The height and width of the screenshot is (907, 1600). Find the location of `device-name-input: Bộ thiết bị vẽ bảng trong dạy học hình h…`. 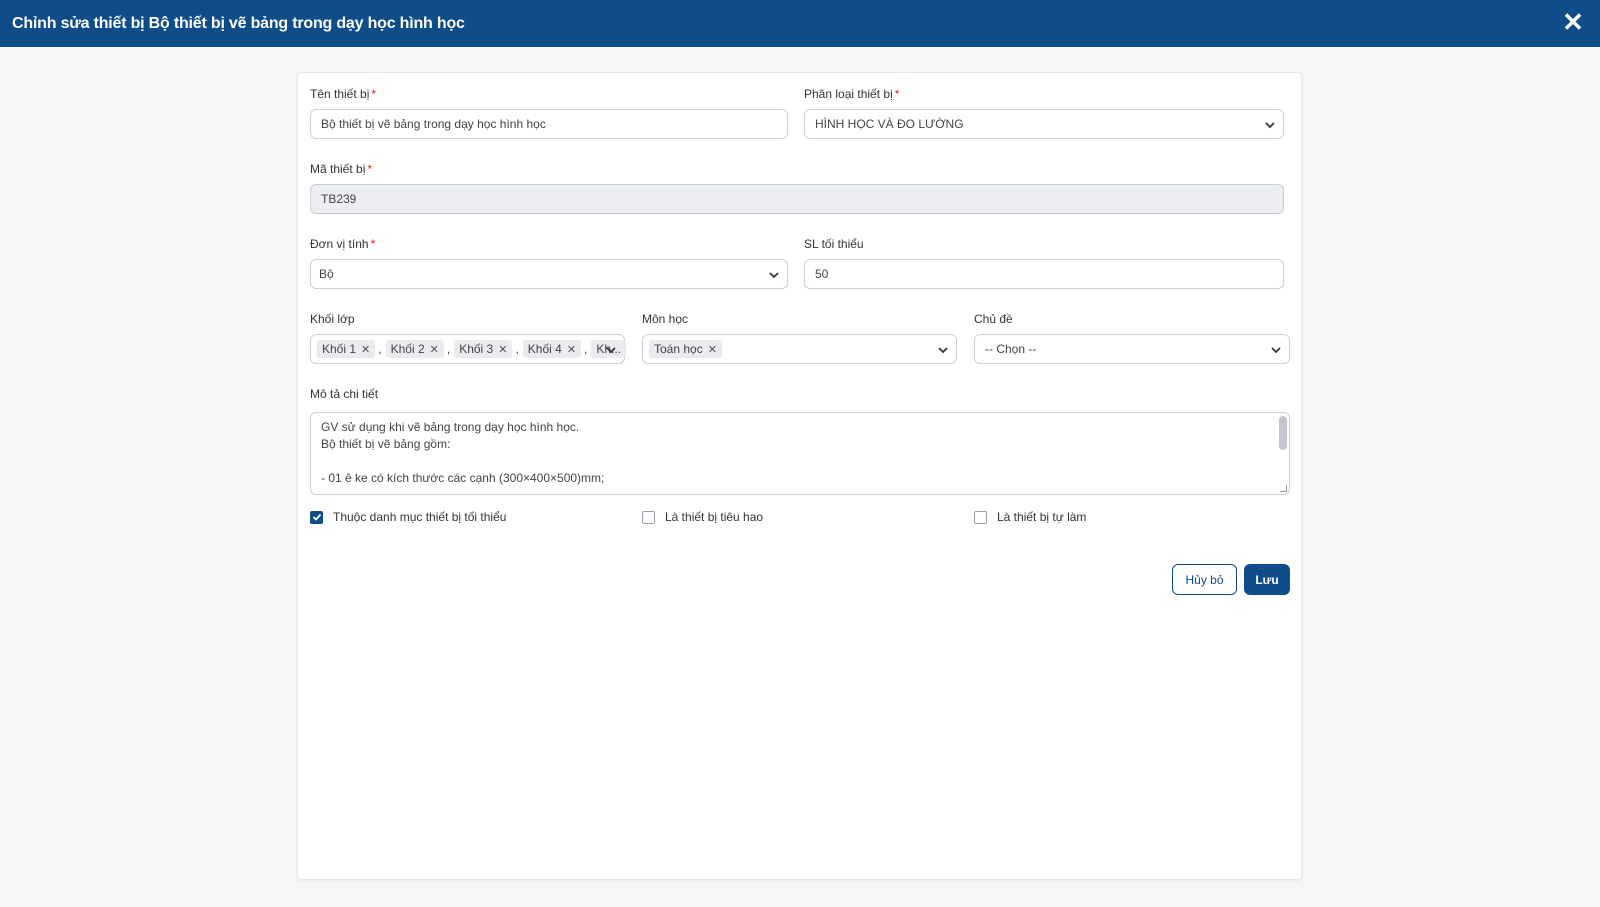

device-name-input: Bộ thiết bị vẽ bảng trong dạy học hình h… is located at coordinates (549, 124).